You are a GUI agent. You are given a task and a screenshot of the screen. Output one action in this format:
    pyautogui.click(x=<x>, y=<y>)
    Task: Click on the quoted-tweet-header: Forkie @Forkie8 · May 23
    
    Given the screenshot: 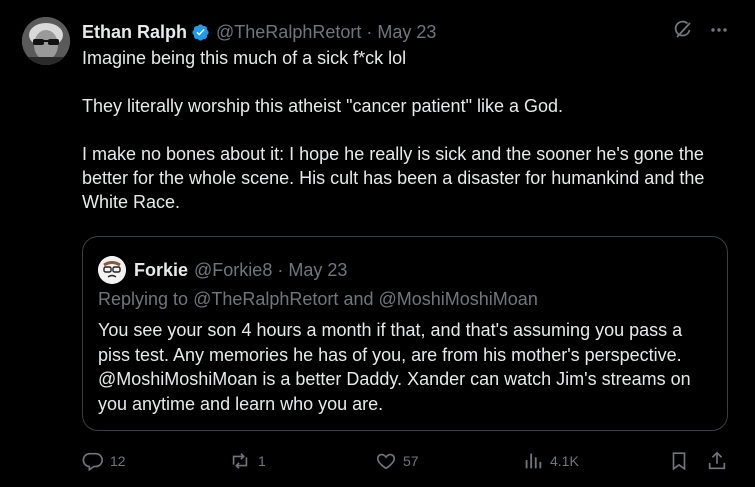 What is the action you would take?
    pyautogui.click(x=222, y=270)
    